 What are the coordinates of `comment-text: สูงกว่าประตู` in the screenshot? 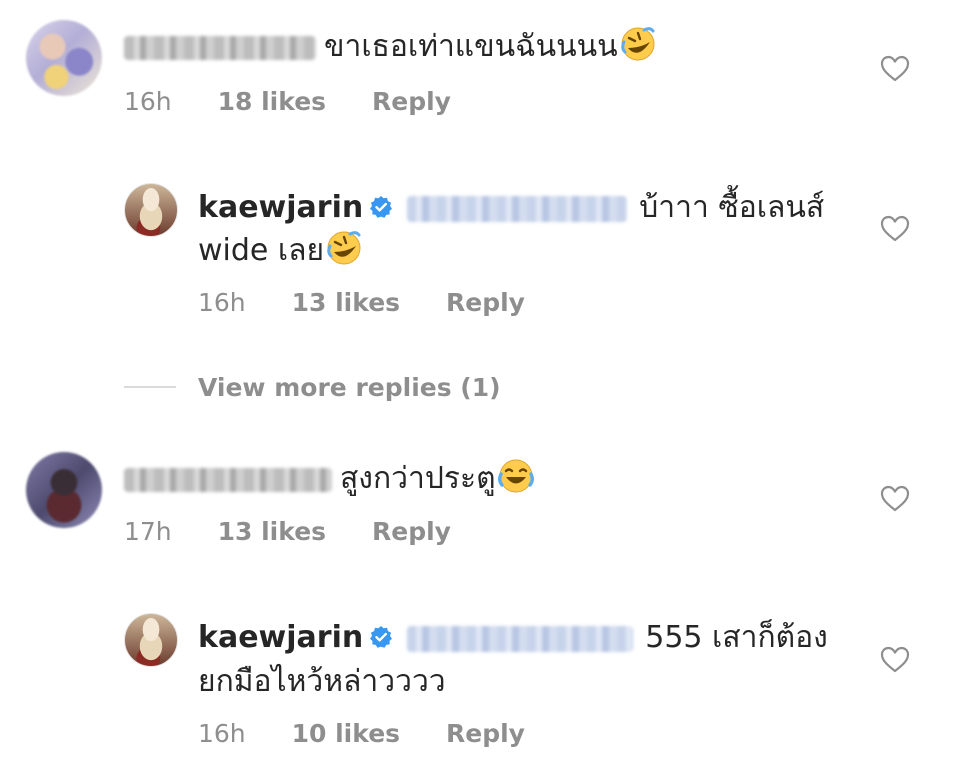 It's located at (418, 478).